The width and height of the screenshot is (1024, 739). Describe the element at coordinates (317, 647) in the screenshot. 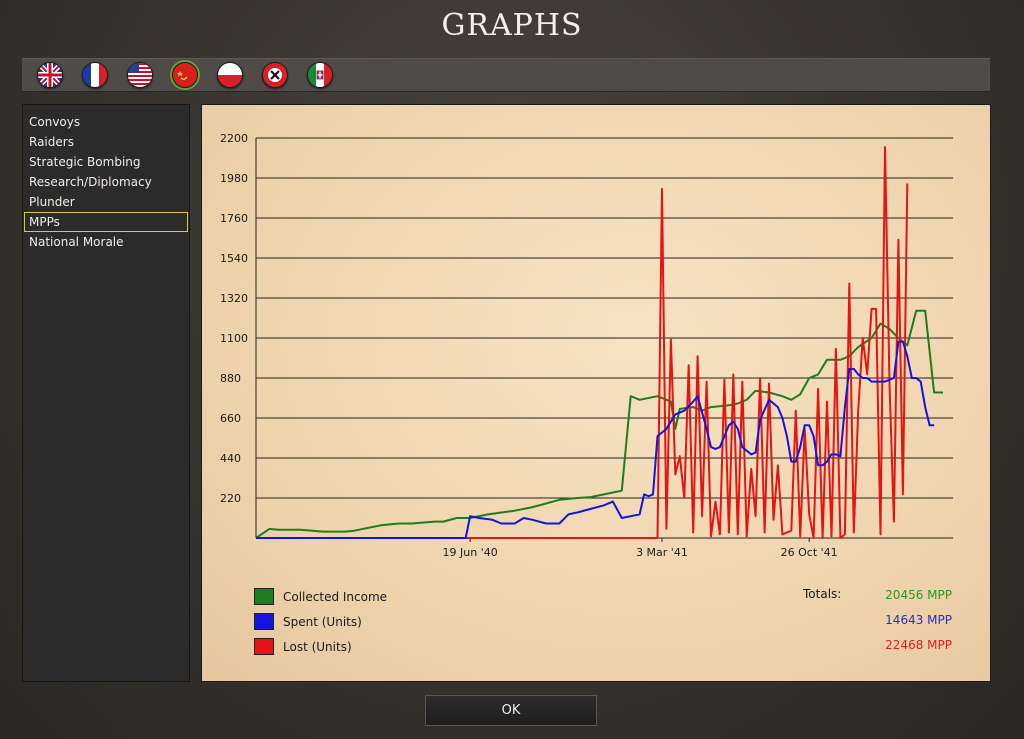

I see `legend-label-lost: Lost (Units)` at that location.